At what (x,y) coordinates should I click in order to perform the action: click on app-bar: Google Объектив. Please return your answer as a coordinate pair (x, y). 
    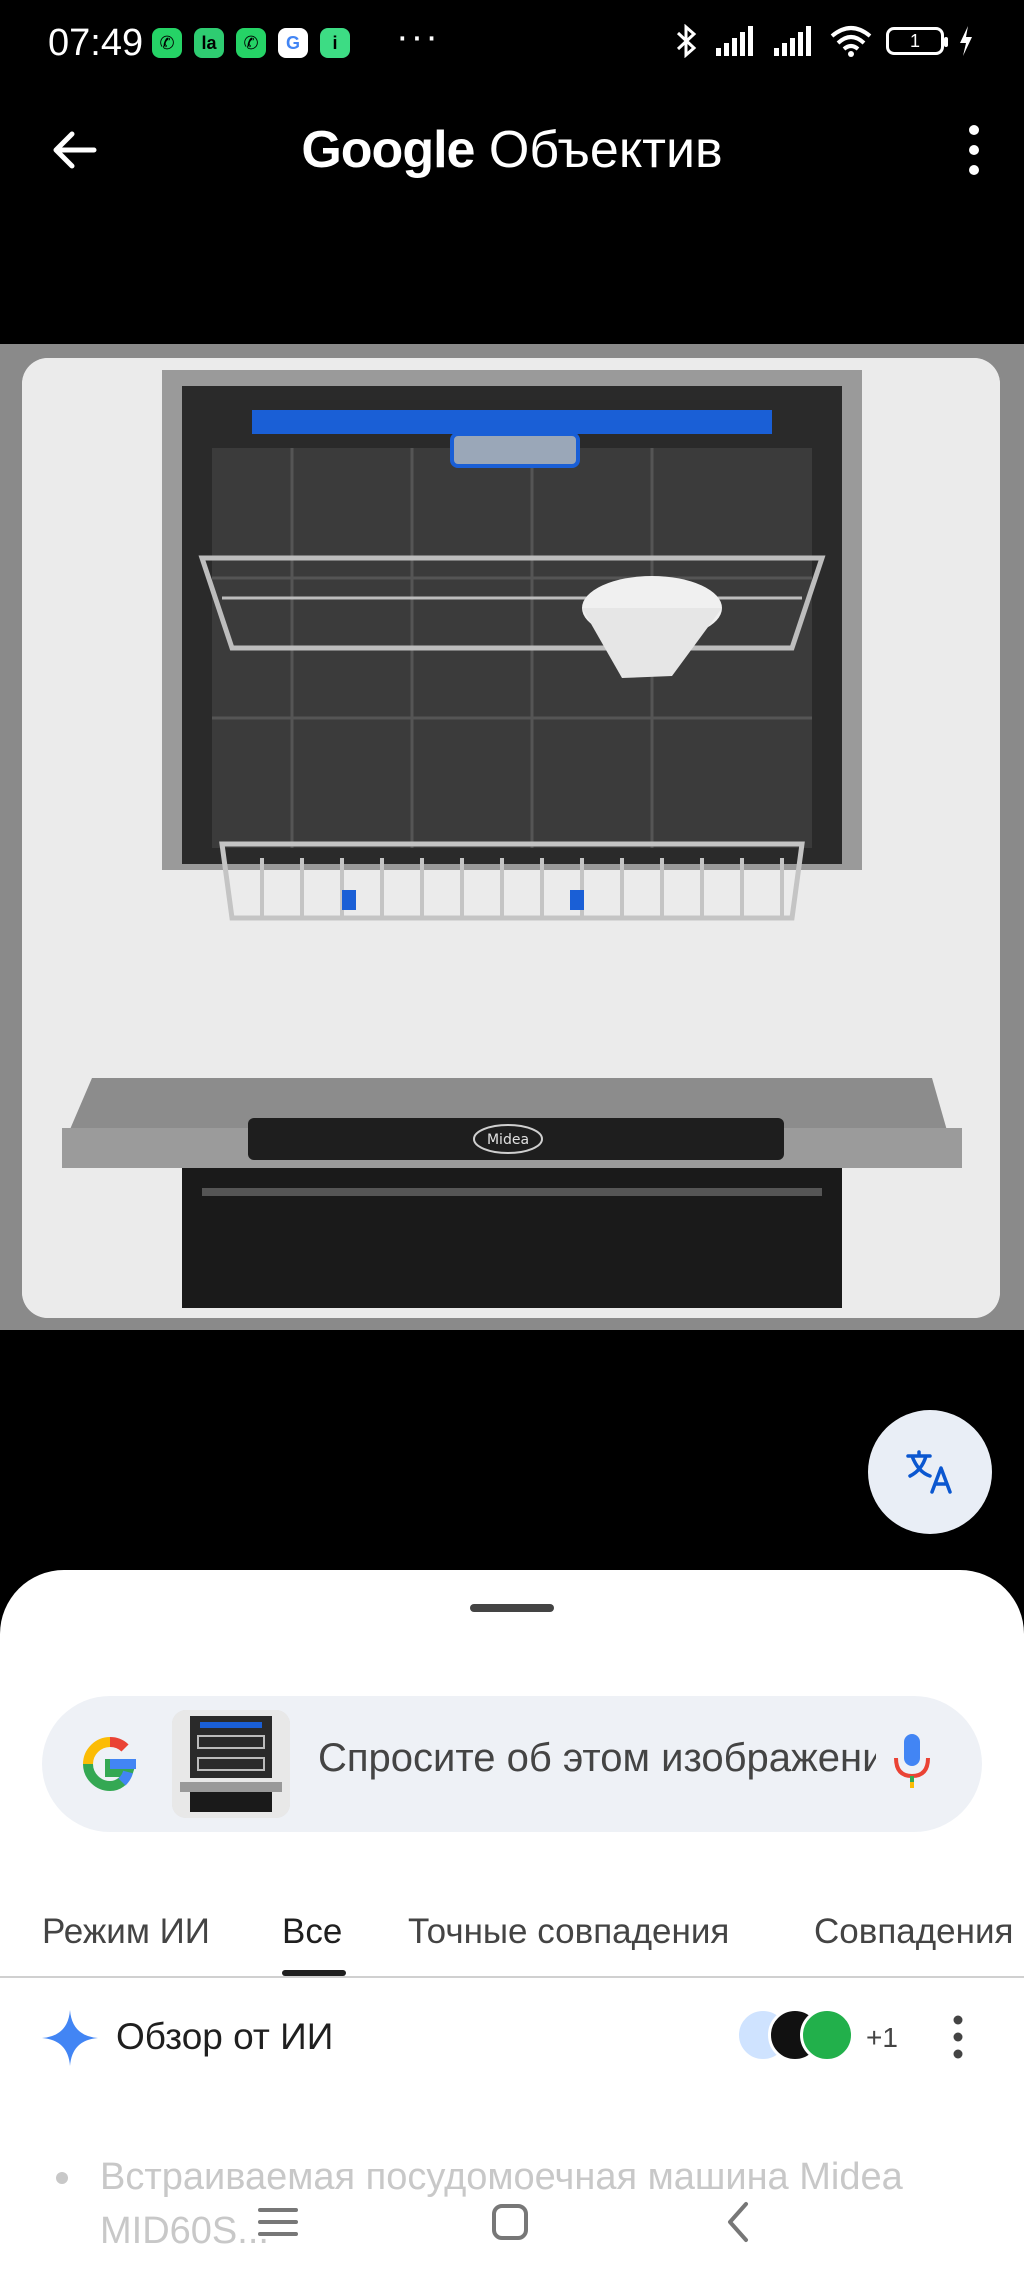
    Looking at the image, I should click on (512, 151).